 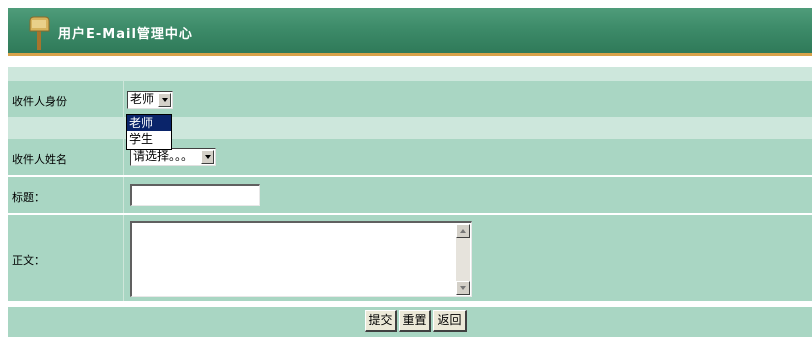 What do you see at coordinates (28, 197) in the screenshot?
I see `subject-label: 标题：` at bounding box center [28, 197].